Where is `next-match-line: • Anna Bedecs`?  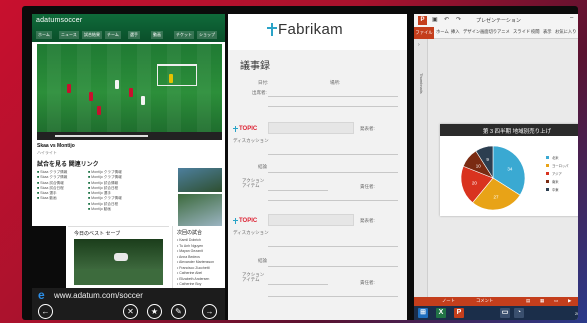 next-match-line: • Anna Bedecs is located at coordinates (188, 257).